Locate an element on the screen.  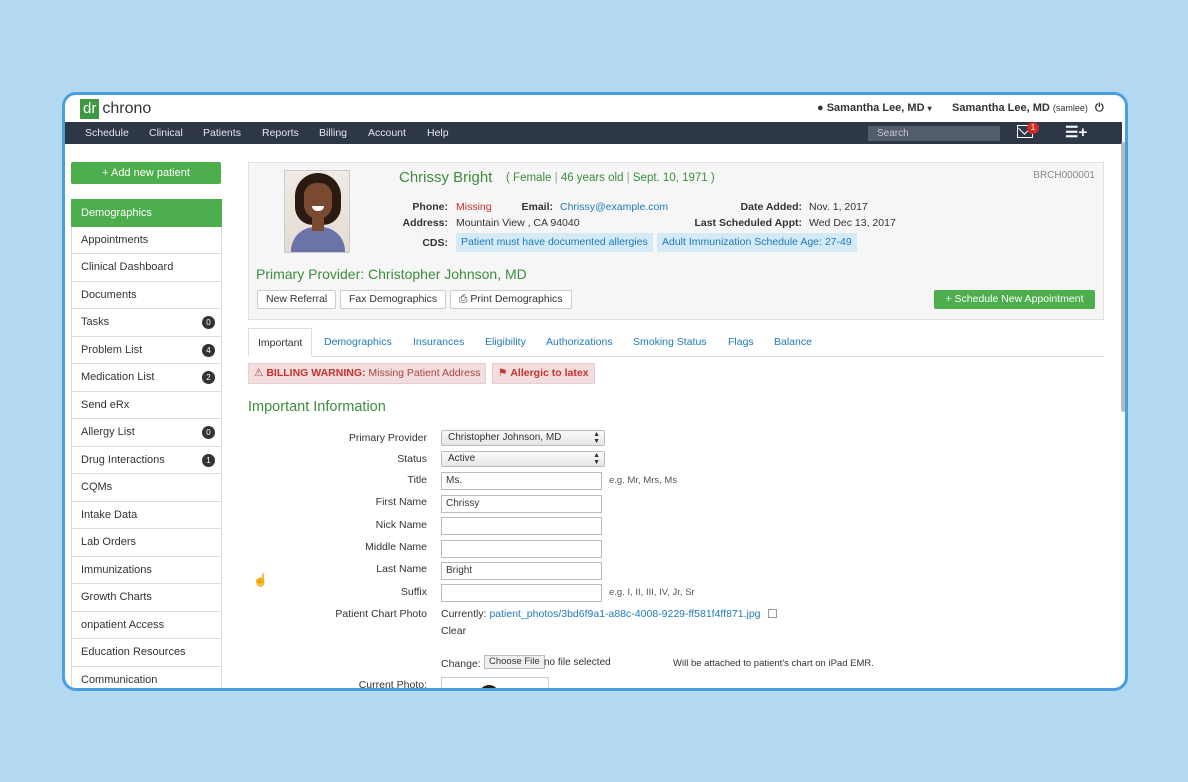
tab-important: Important is located at coordinates (280, 342).